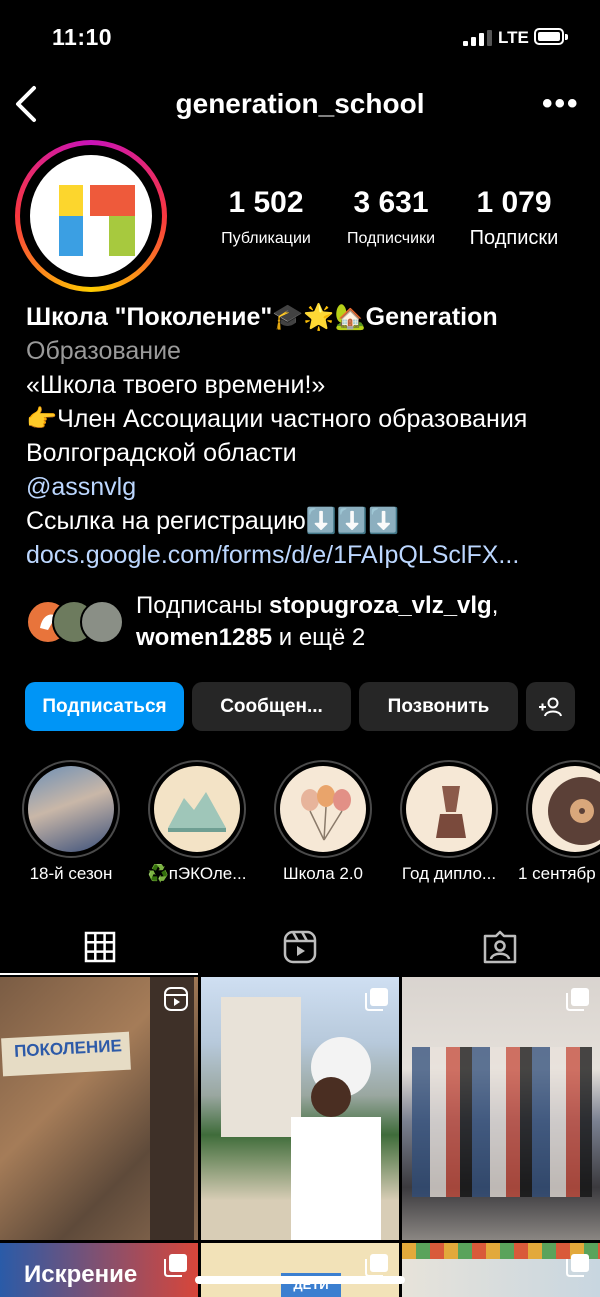 This screenshot has width=600, height=1297. Describe the element at coordinates (438, 706) in the screenshot. I see `call-button: Позвонить` at that location.